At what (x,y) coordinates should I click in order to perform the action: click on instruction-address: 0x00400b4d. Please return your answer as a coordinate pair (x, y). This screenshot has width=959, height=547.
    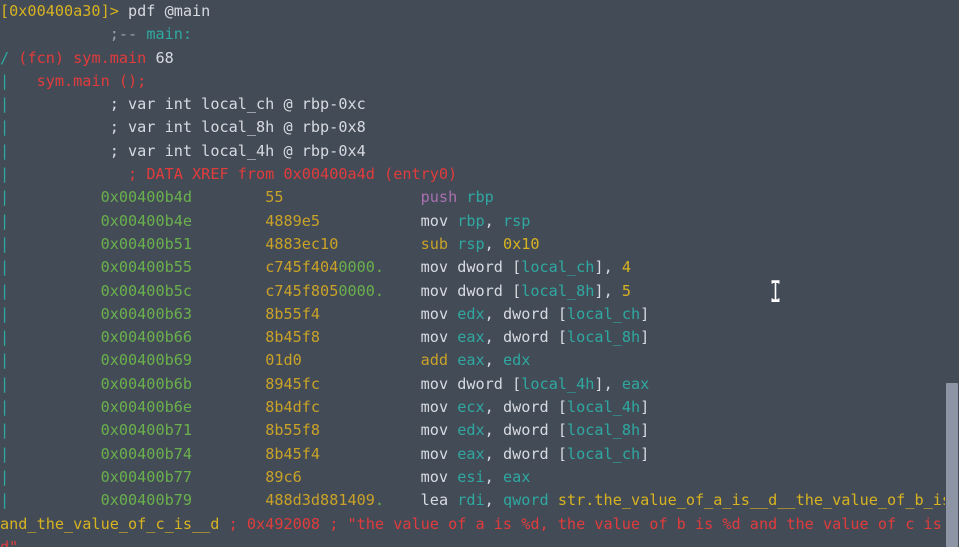
    Looking at the image, I should click on (146, 197).